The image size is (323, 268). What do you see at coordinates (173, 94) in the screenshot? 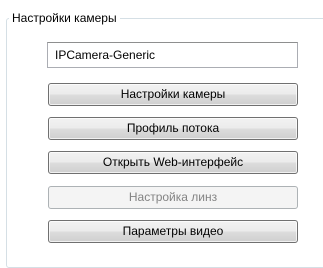
I see `camera-settings-button: Настройки камеры` at bounding box center [173, 94].